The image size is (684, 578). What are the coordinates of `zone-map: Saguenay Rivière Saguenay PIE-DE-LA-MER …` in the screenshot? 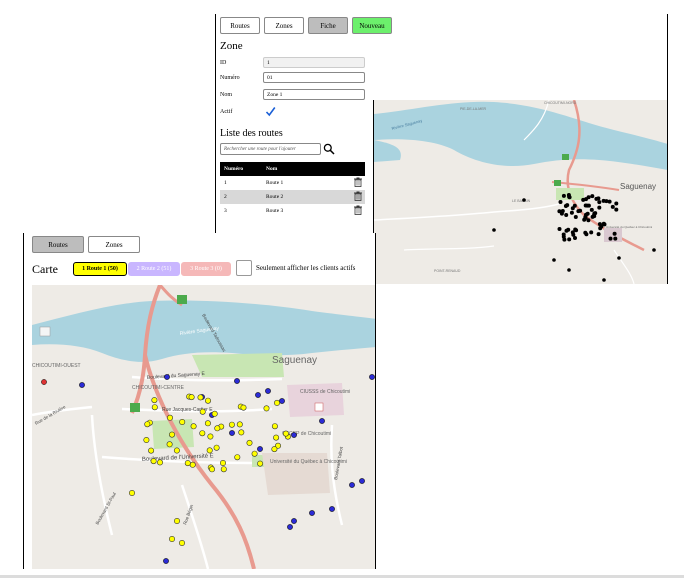 It's located at (521, 192).